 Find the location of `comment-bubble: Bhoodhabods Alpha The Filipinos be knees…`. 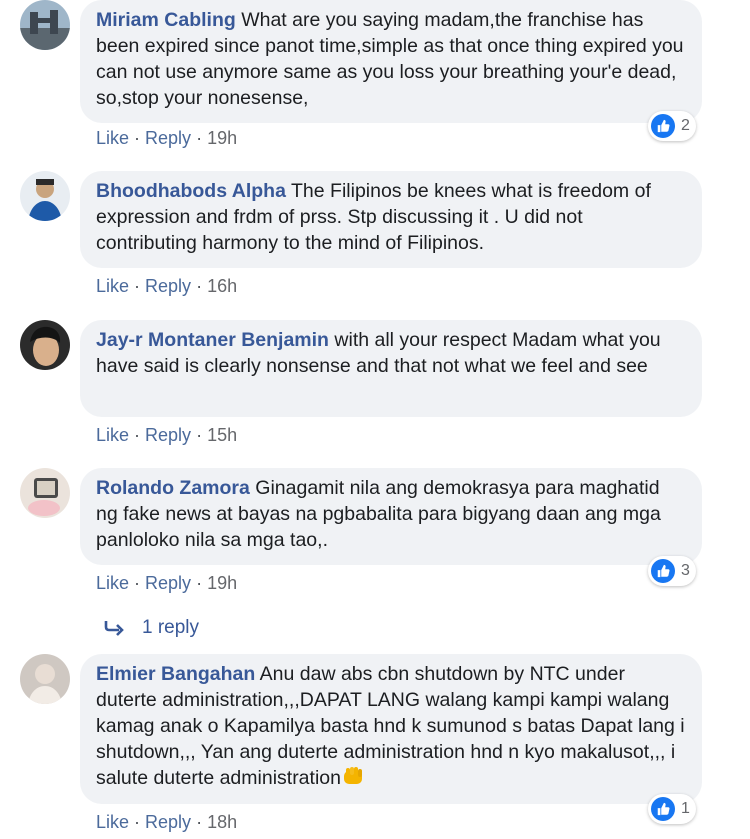

comment-bubble: Bhoodhabods Alpha The Filipinos be knees… is located at coordinates (391, 219).